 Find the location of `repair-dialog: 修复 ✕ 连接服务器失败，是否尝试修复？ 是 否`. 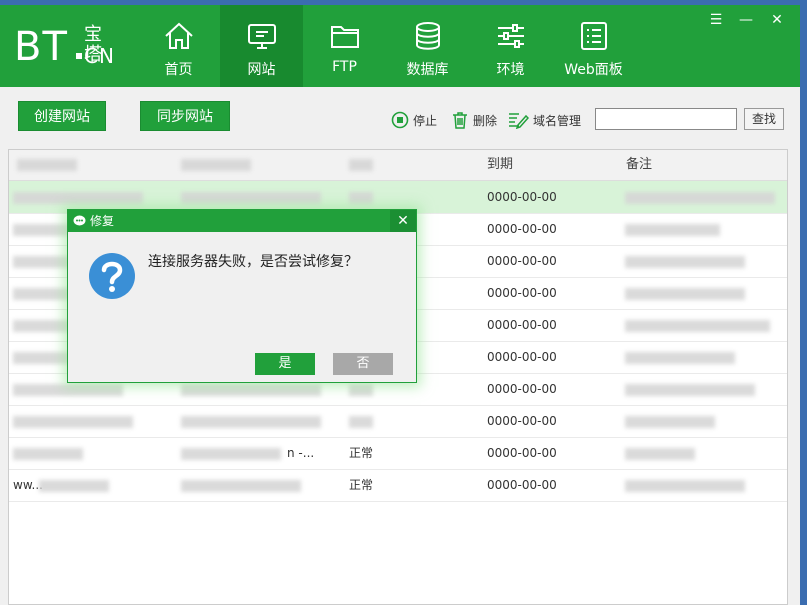

repair-dialog: 修复 ✕ 连接服务器失败，是否尝试修复？ 是 否 is located at coordinates (242, 296).